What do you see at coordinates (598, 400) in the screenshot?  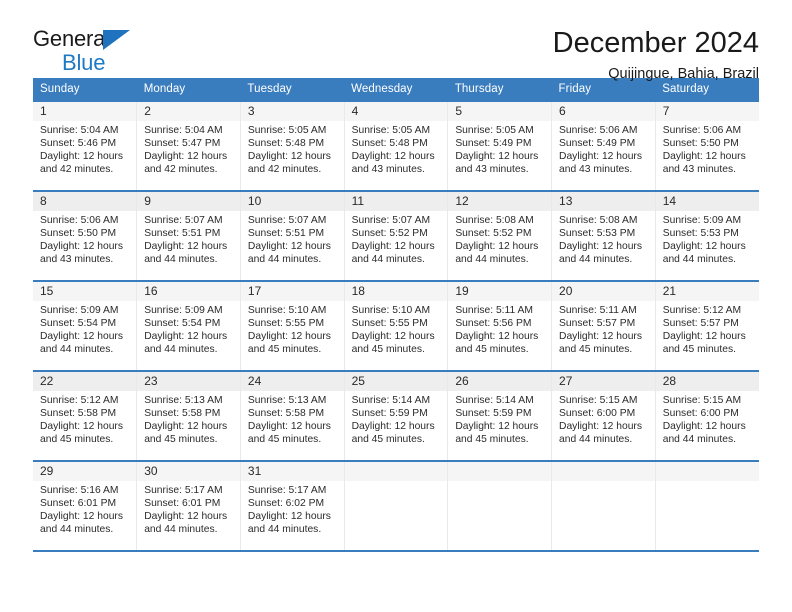 I see `sunrise-text: Sunrise: 5:15 AM` at bounding box center [598, 400].